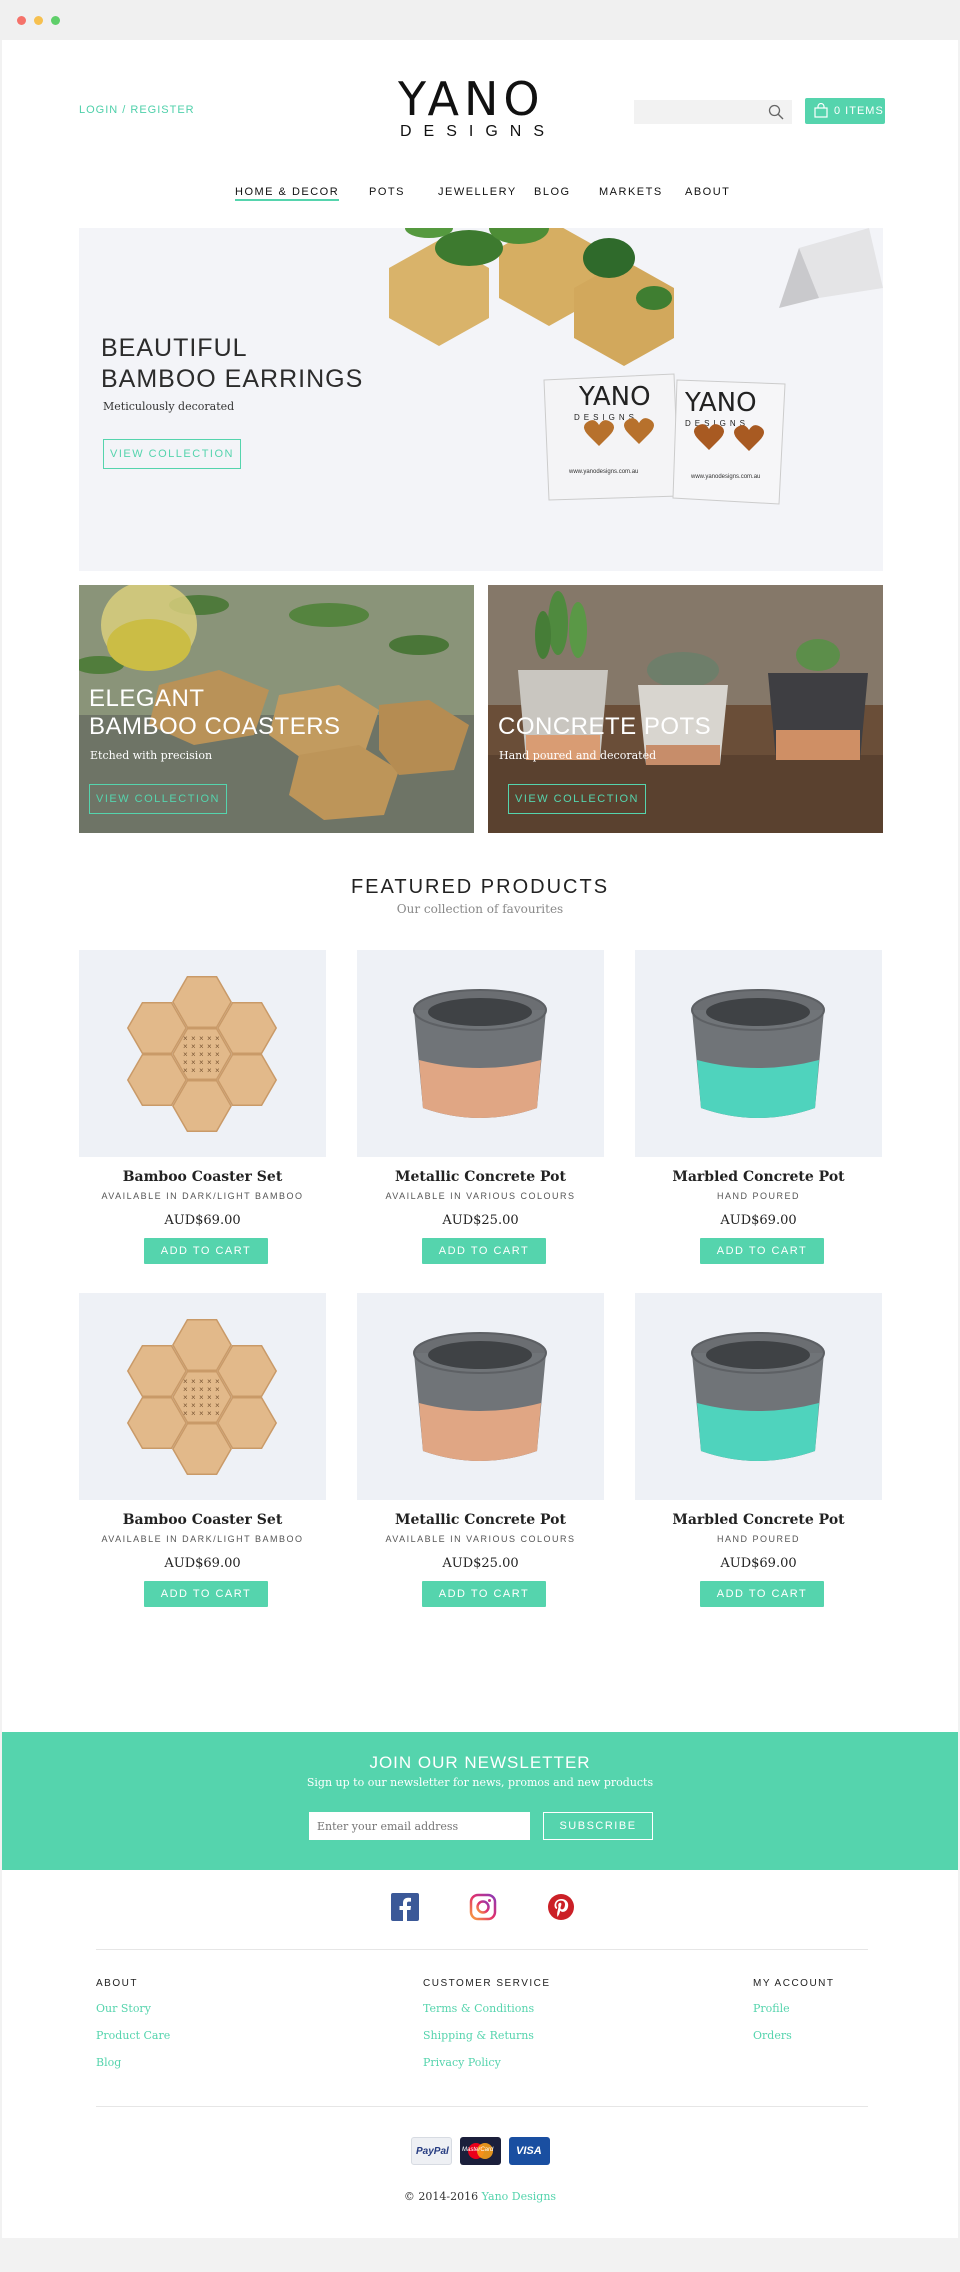  I want to click on visa-label: VISA, so click(529, 2151).